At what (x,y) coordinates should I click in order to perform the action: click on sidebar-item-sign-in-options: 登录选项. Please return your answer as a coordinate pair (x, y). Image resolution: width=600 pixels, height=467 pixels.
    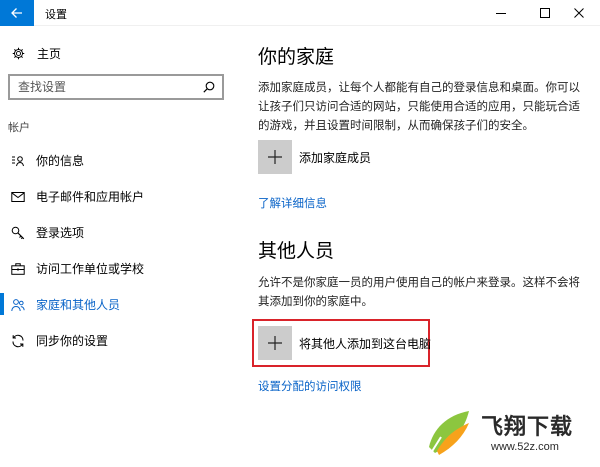
    Looking at the image, I should click on (117, 232).